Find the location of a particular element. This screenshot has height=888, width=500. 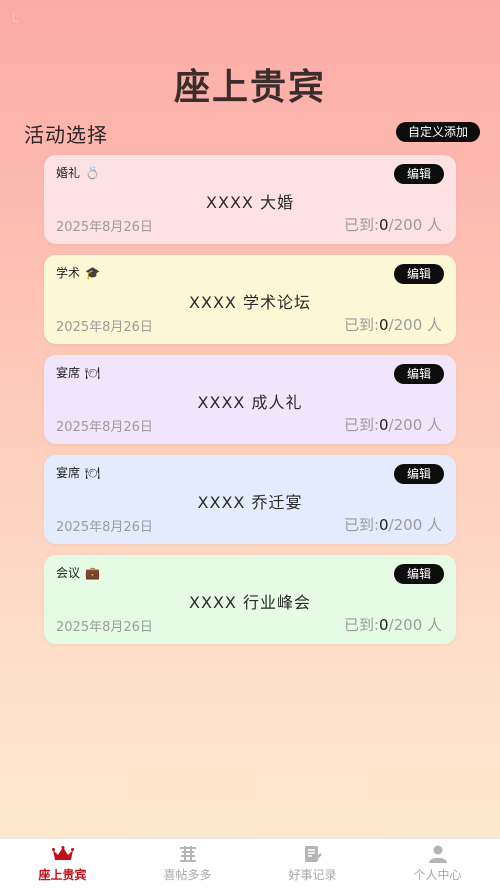

section-title: 活动选择 is located at coordinates (66, 135).